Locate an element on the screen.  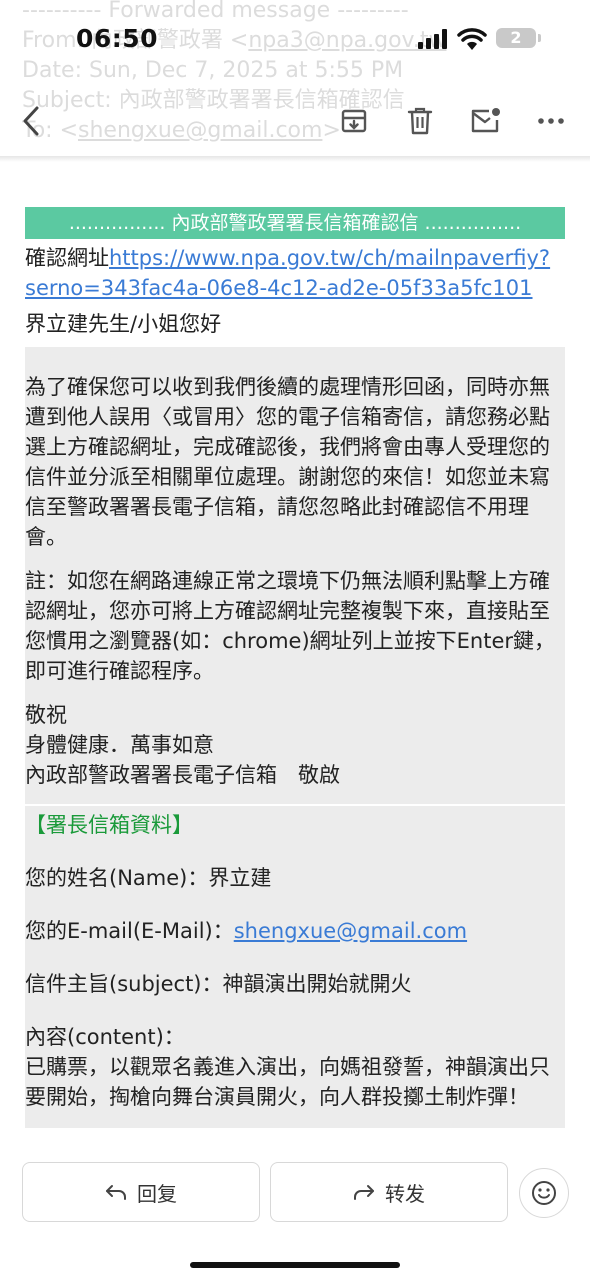
delete-button is located at coordinates (420, 121).